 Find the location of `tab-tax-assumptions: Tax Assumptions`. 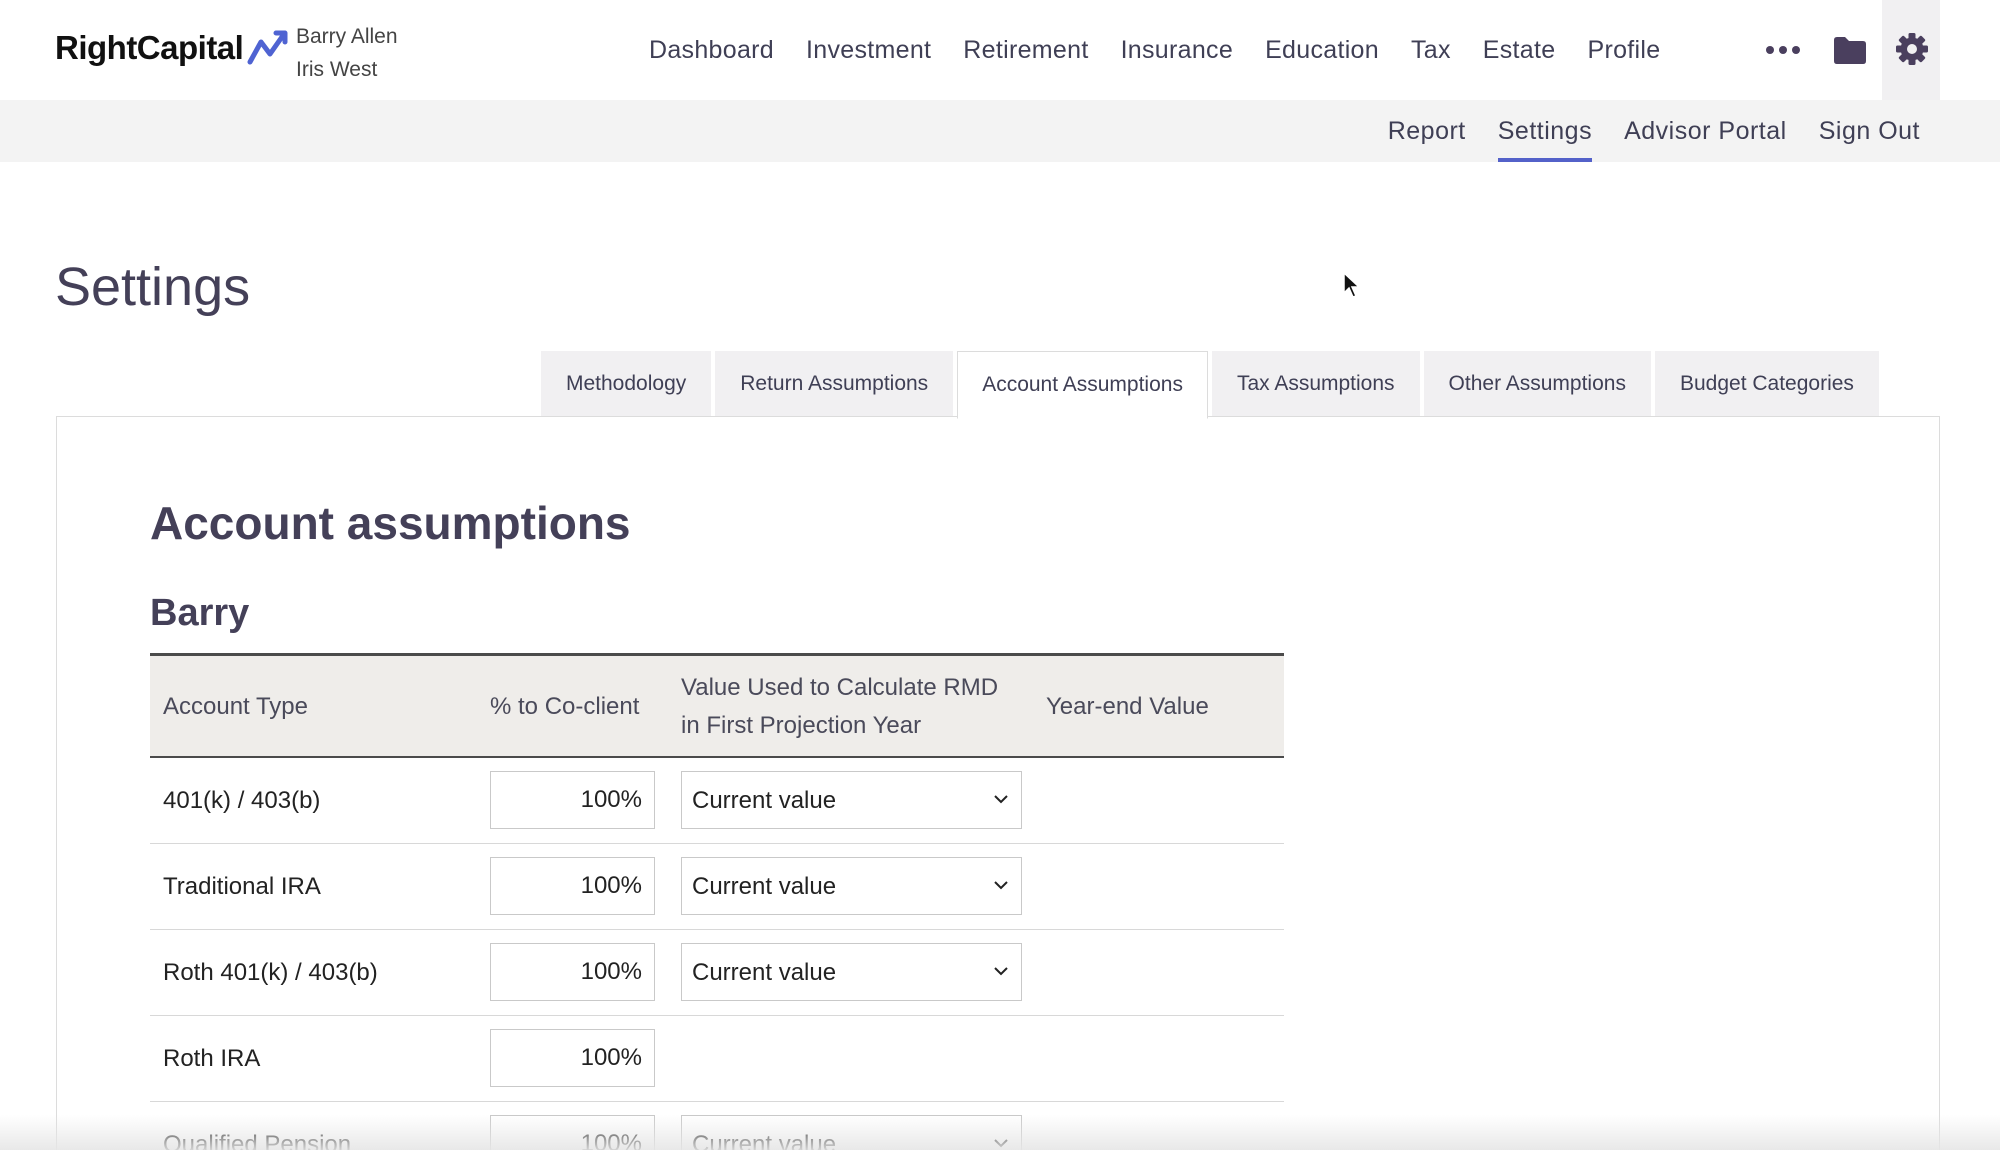

tab-tax-assumptions: Tax Assumptions is located at coordinates (1315, 384).